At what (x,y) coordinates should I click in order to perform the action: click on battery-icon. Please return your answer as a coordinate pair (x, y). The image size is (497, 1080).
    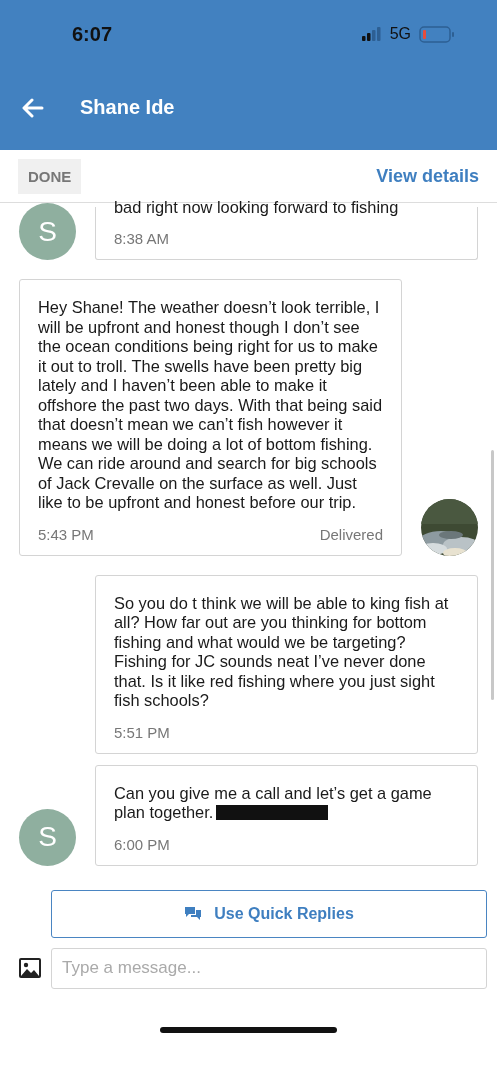
    Looking at the image, I should click on (437, 34).